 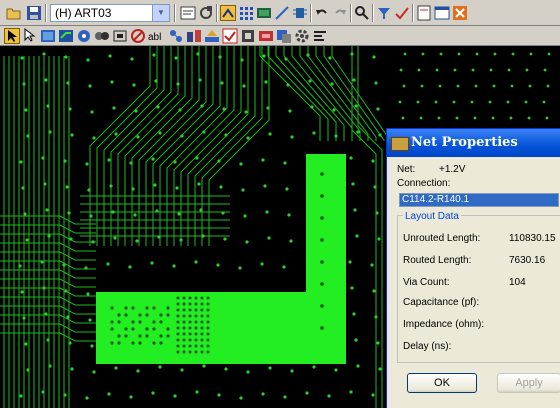 What do you see at coordinates (48, 36) in the screenshot?
I see `board-icon` at bounding box center [48, 36].